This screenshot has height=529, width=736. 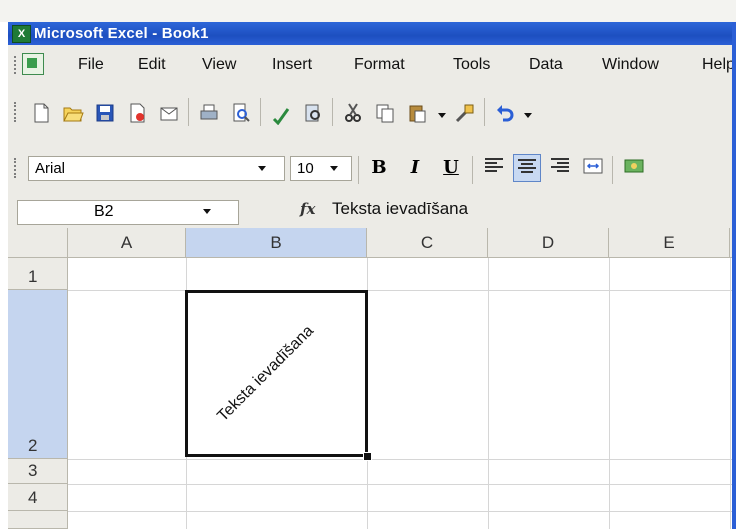 I want to click on formula-bar: B2 fx Teksta ievadīšana, so click(x=372, y=212).